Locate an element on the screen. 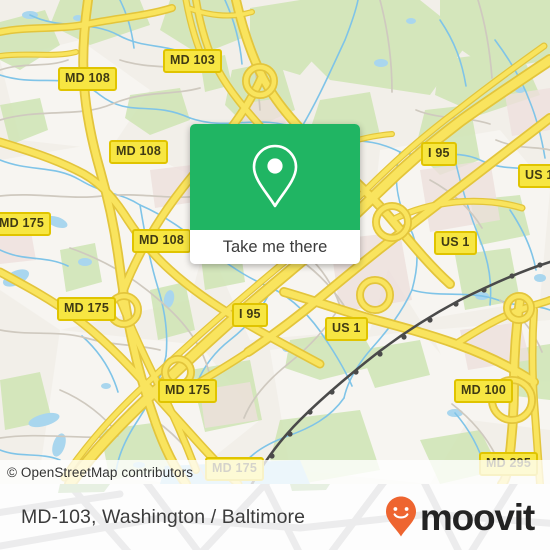 This screenshot has height=550, width=550. shield-i-95-a: I 95 is located at coordinates (439, 154).